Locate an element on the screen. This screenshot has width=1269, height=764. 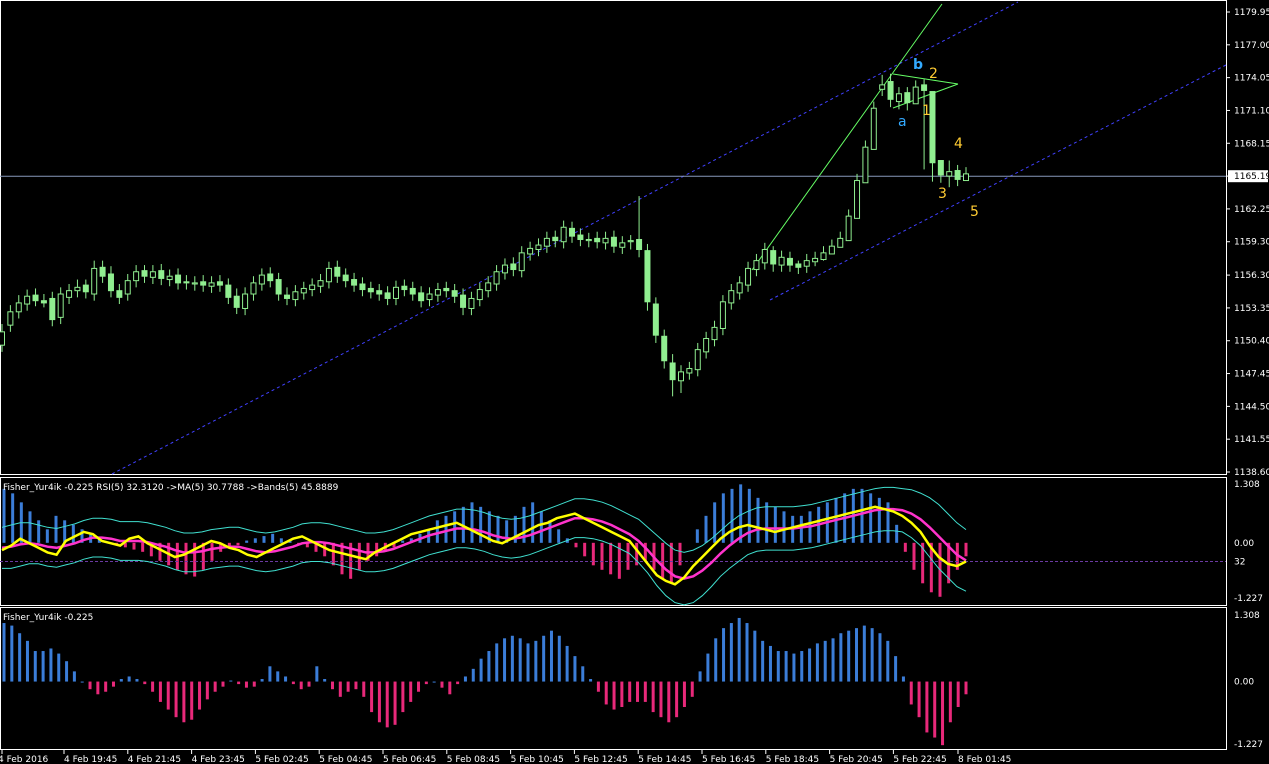
wave-label-1: 1 is located at coordinates (926, 111).